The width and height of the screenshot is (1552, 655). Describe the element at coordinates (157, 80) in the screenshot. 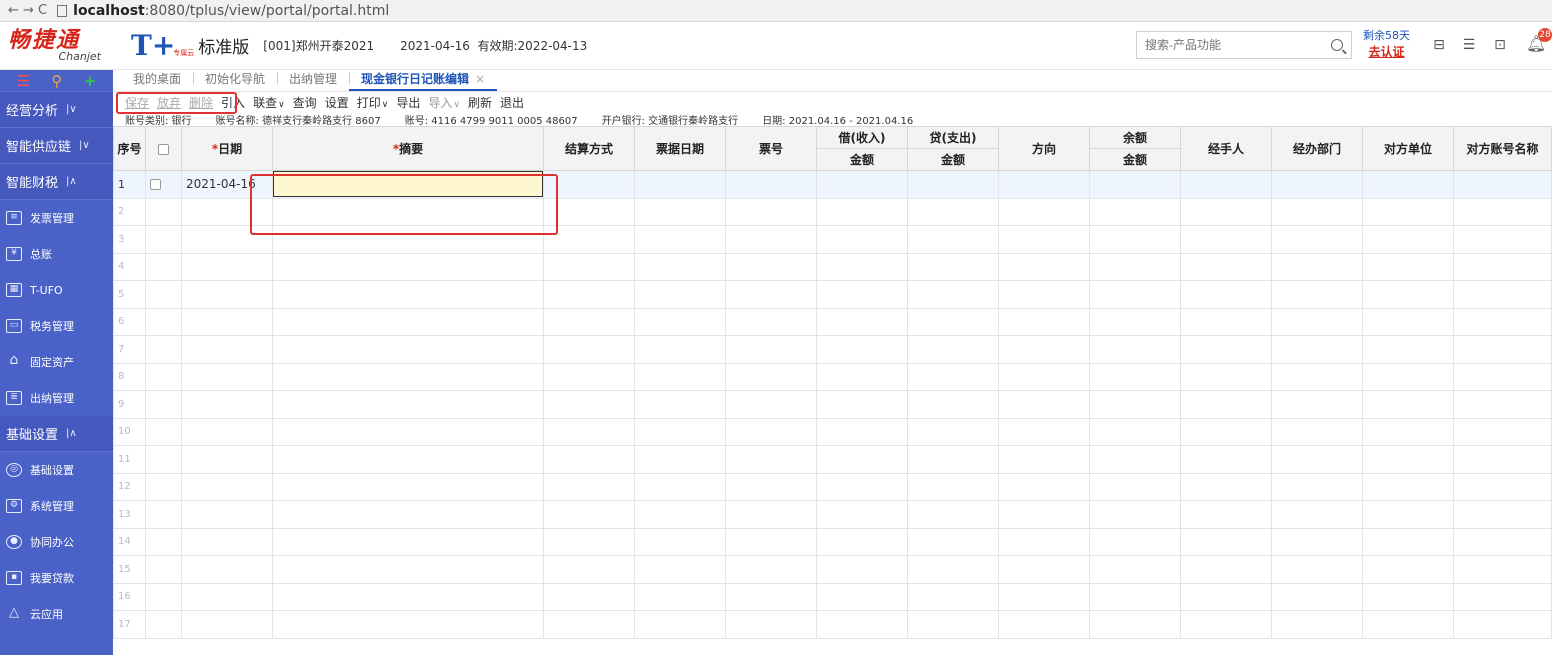

I see `tab-desktop: 我的桌面` at that location.